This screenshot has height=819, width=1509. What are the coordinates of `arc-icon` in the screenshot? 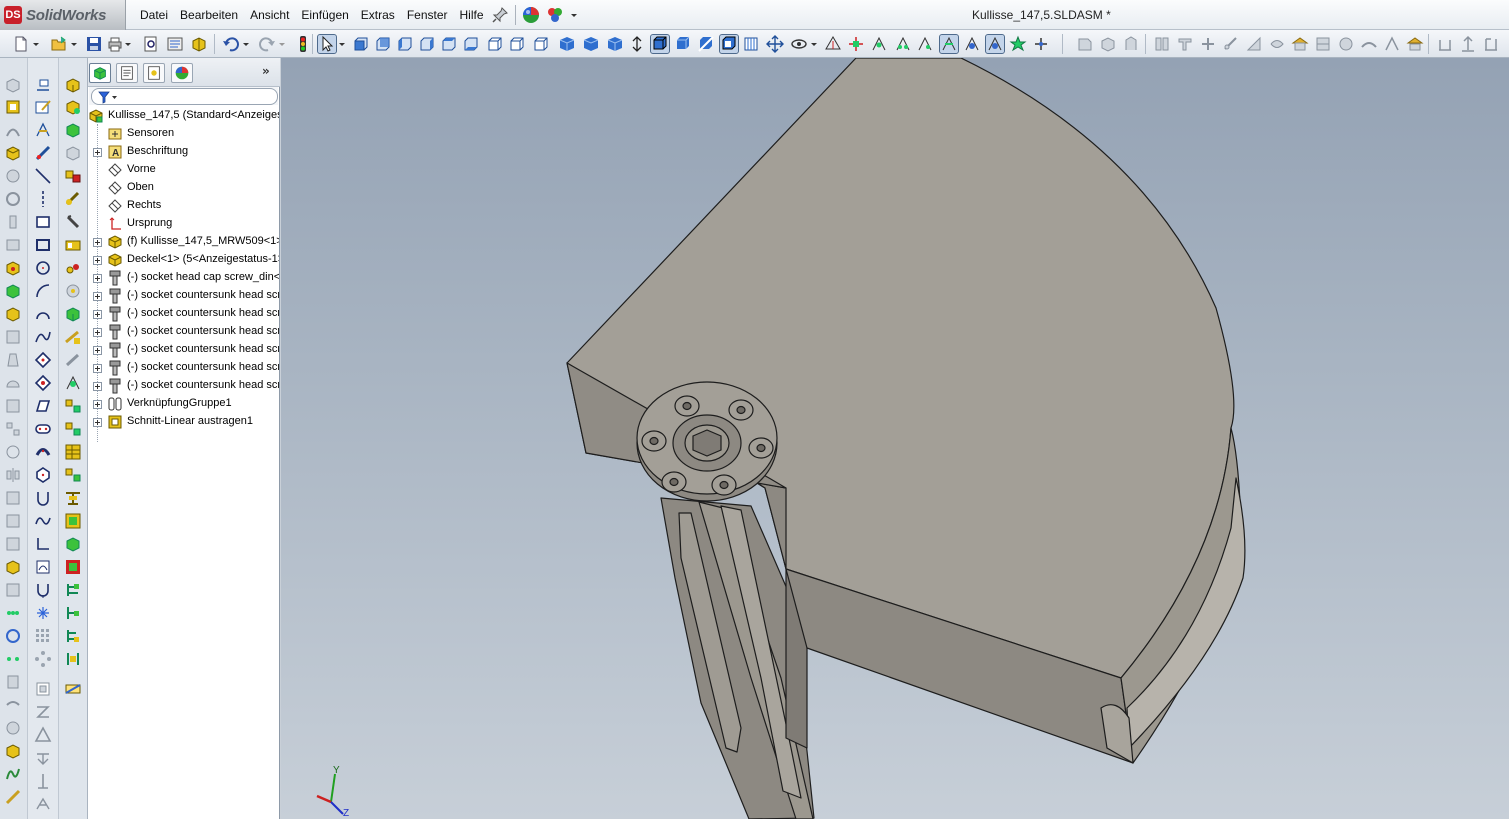 It's located at (43, 291).